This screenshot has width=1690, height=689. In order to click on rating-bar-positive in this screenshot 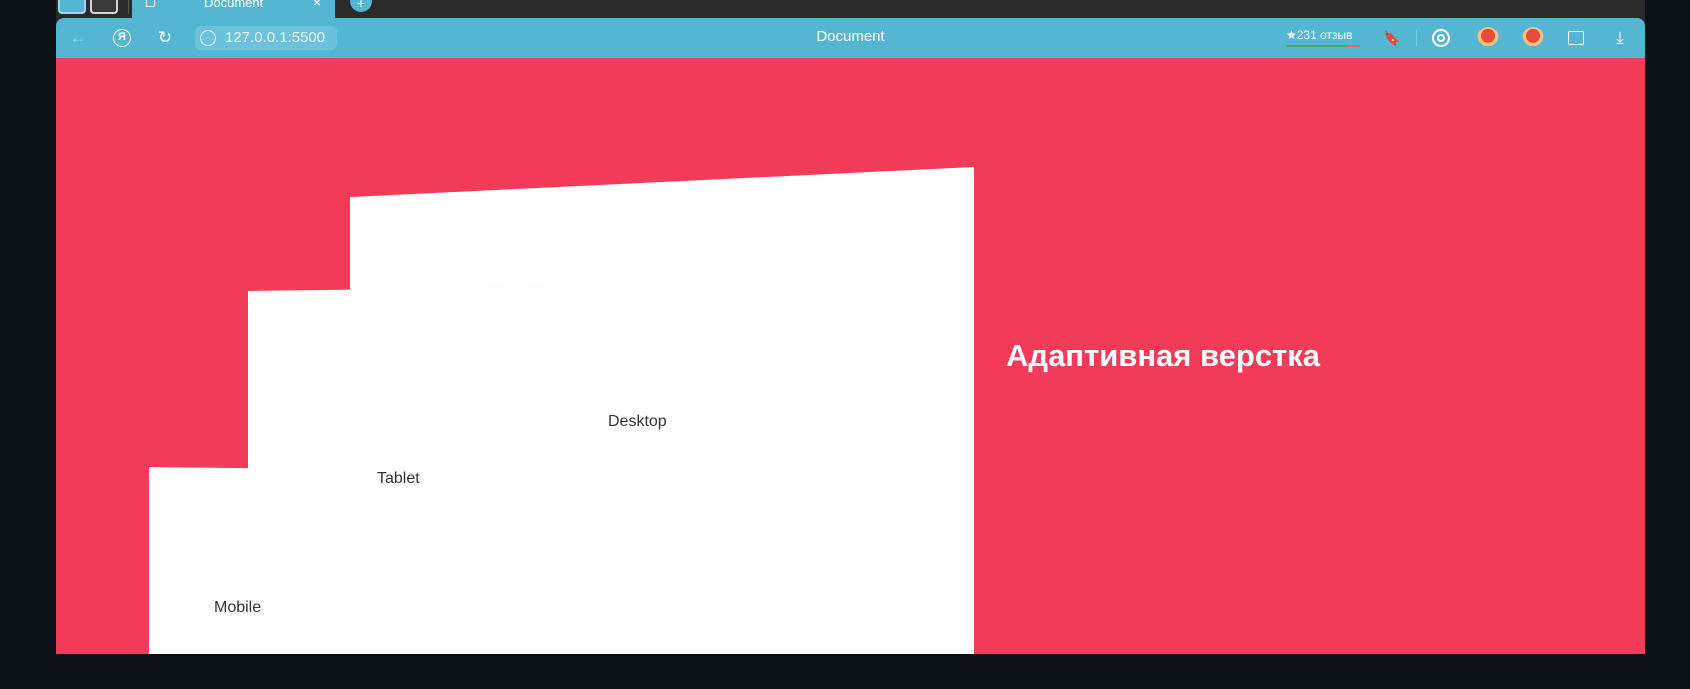, I will do `click(1316, 46)`.